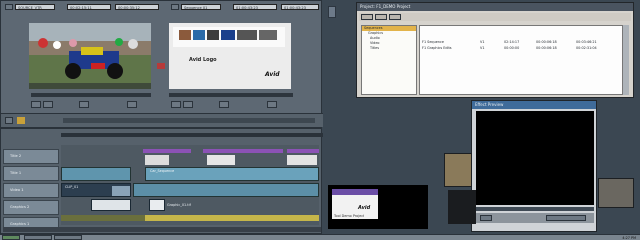 The image size is (640, 240). I want to click on record-tool-row, so click(231, 105).